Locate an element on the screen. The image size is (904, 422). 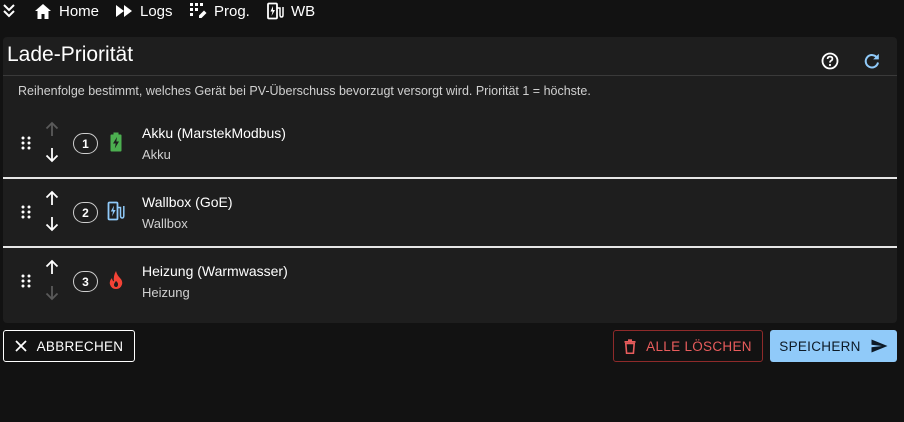
cancel-button: ABBRECHEN is located at coordinates (69, 346).